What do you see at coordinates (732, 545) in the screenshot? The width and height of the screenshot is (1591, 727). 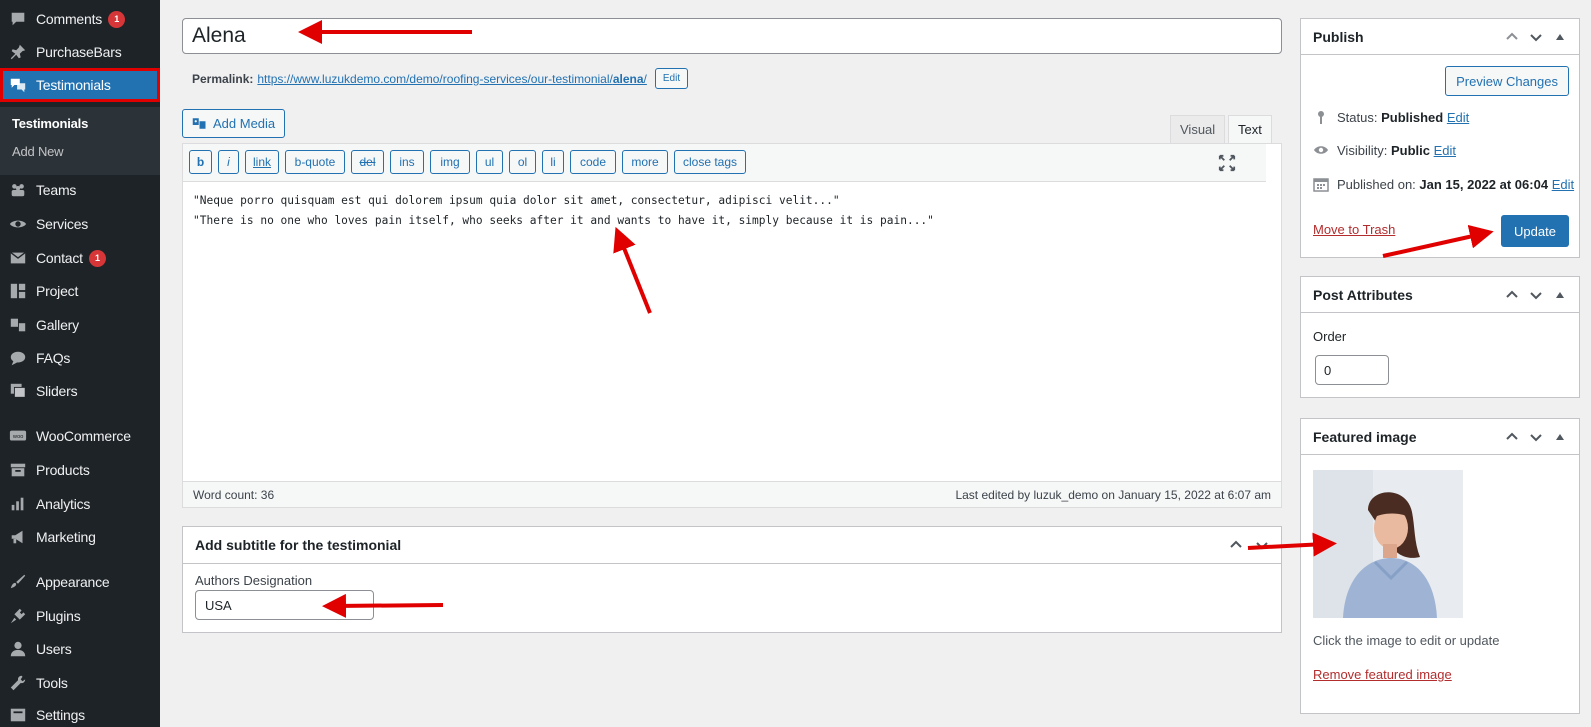 I see `subtitle-metabox-header: Add subtitle for the testimonial` at bounding box center [732, 545].